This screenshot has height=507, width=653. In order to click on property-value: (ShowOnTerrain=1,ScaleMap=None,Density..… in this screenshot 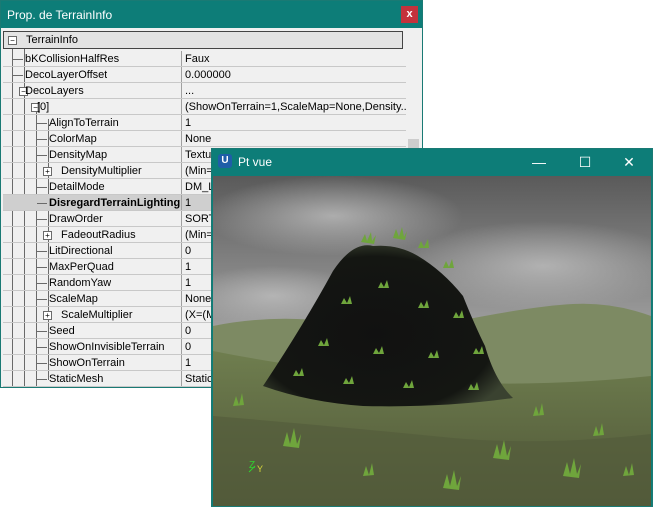, I will do `click(295, 107)`.